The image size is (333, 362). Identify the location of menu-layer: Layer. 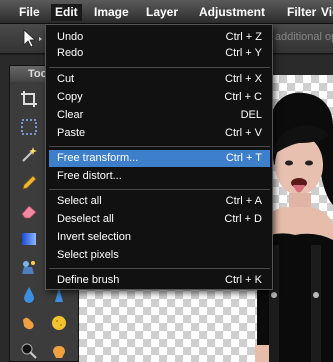
(162, 12).